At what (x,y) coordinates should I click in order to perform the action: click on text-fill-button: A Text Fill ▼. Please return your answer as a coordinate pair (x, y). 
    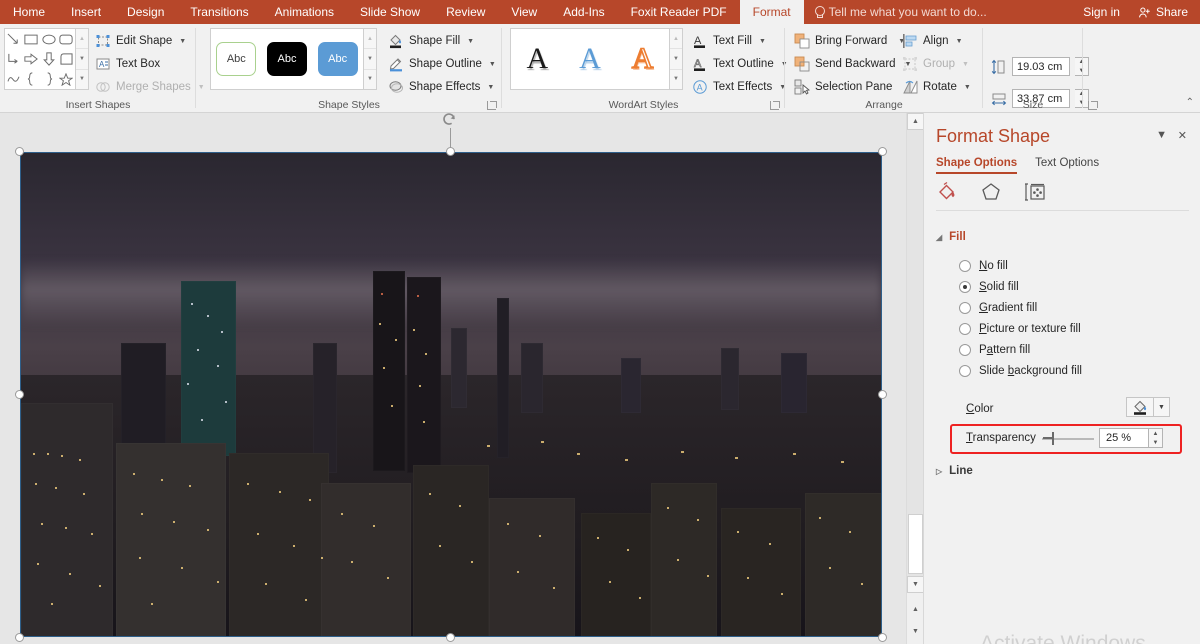
    Looking at the image, I should click on (729, 41).